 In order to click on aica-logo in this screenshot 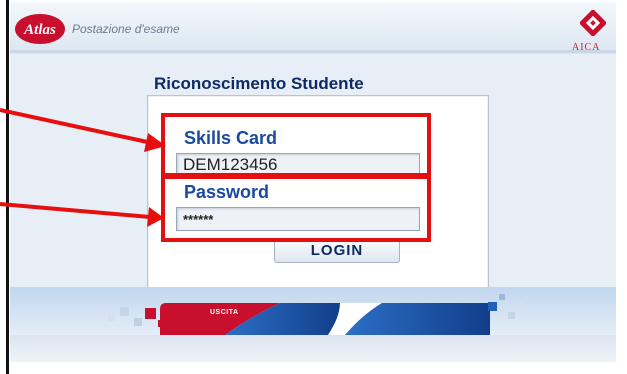, I will do `click(593, 23)`.